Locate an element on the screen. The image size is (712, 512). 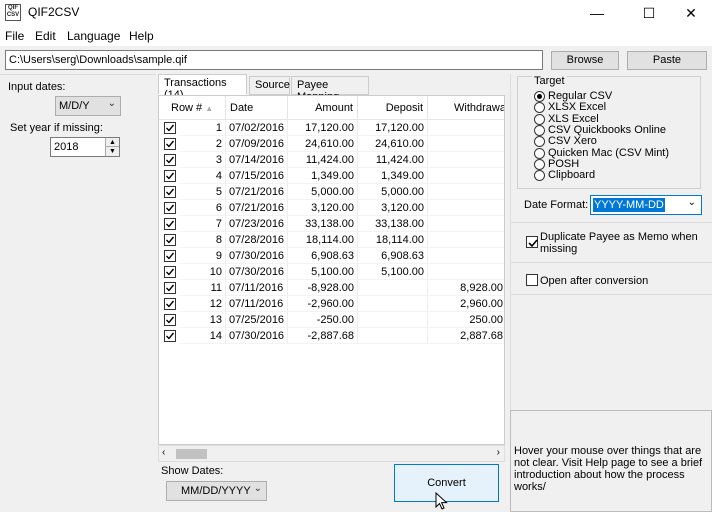
scroll-left-icon: ‹ is located at coordinates (163, 452).